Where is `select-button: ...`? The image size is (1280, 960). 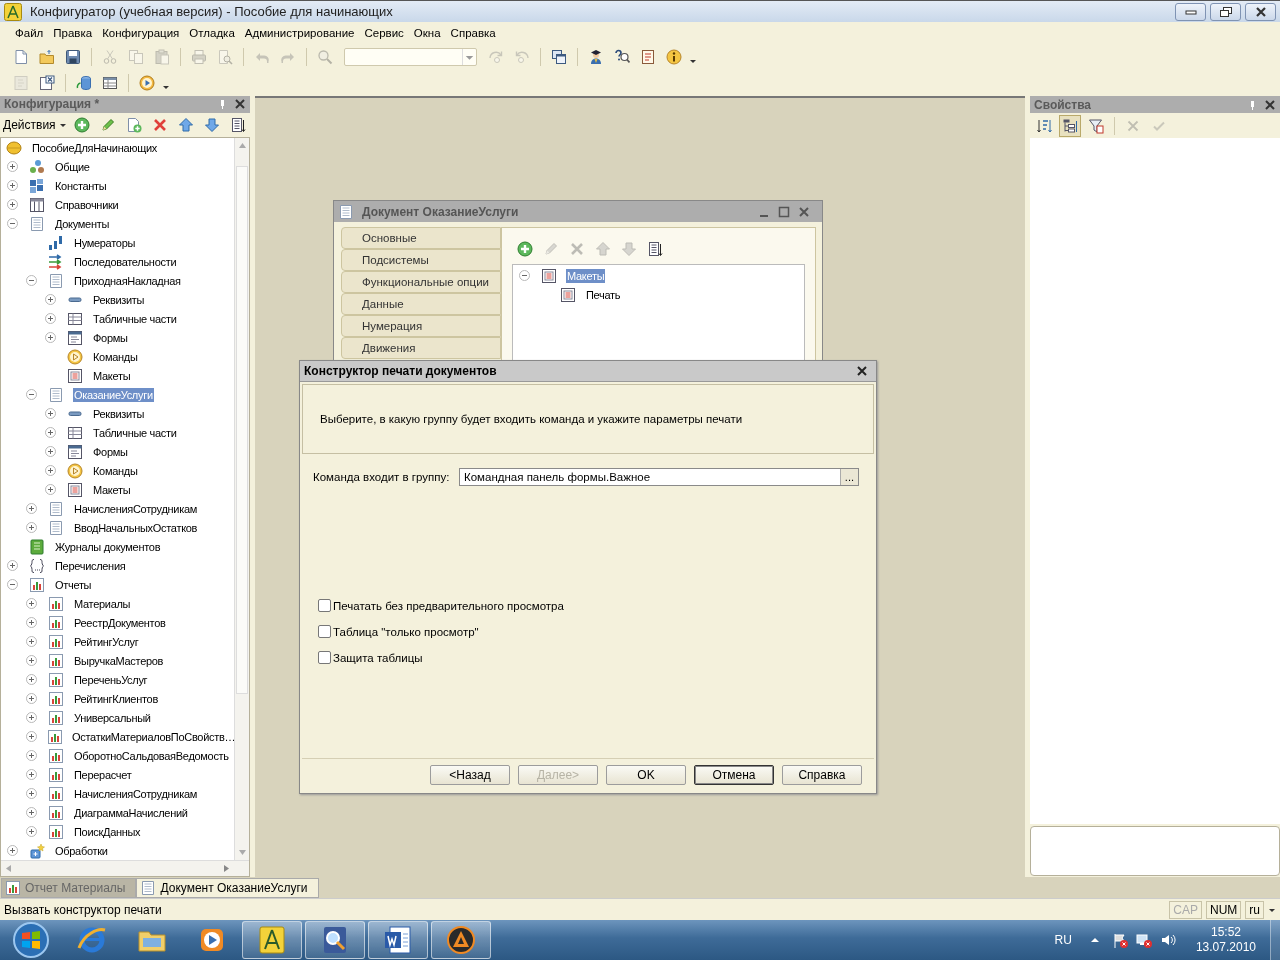 select-button: ... is located at coordinates (848, 477).